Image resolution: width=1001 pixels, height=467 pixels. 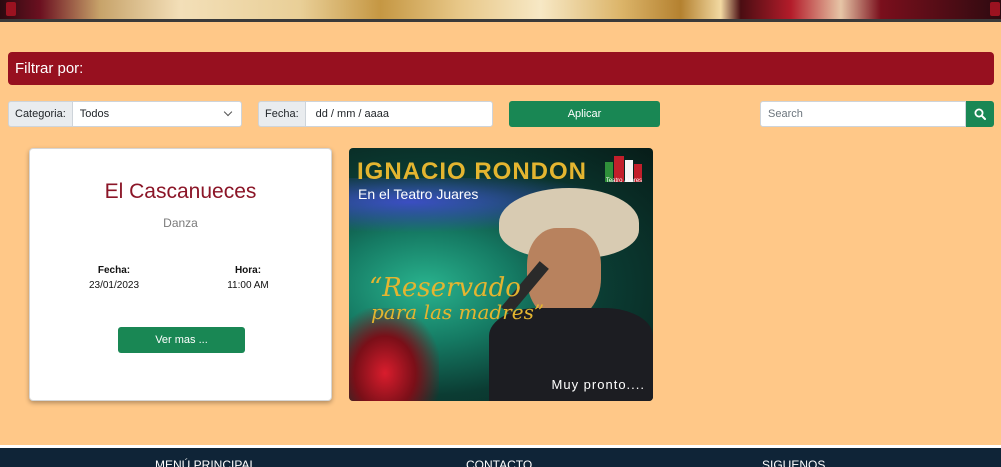 I want to click on event-time: Hora: 11:00 AM, so click(x=248, y=278).